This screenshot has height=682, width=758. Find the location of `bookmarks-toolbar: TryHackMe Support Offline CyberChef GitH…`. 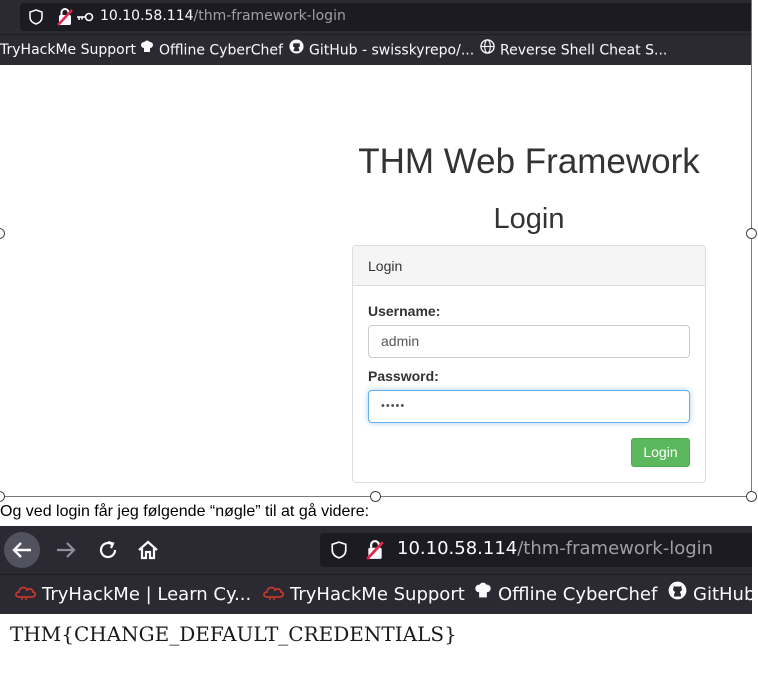

bookmarks-toolbar: TryHackMe Support Offline CyberChef GitH… is located at coordinates (375, 50).